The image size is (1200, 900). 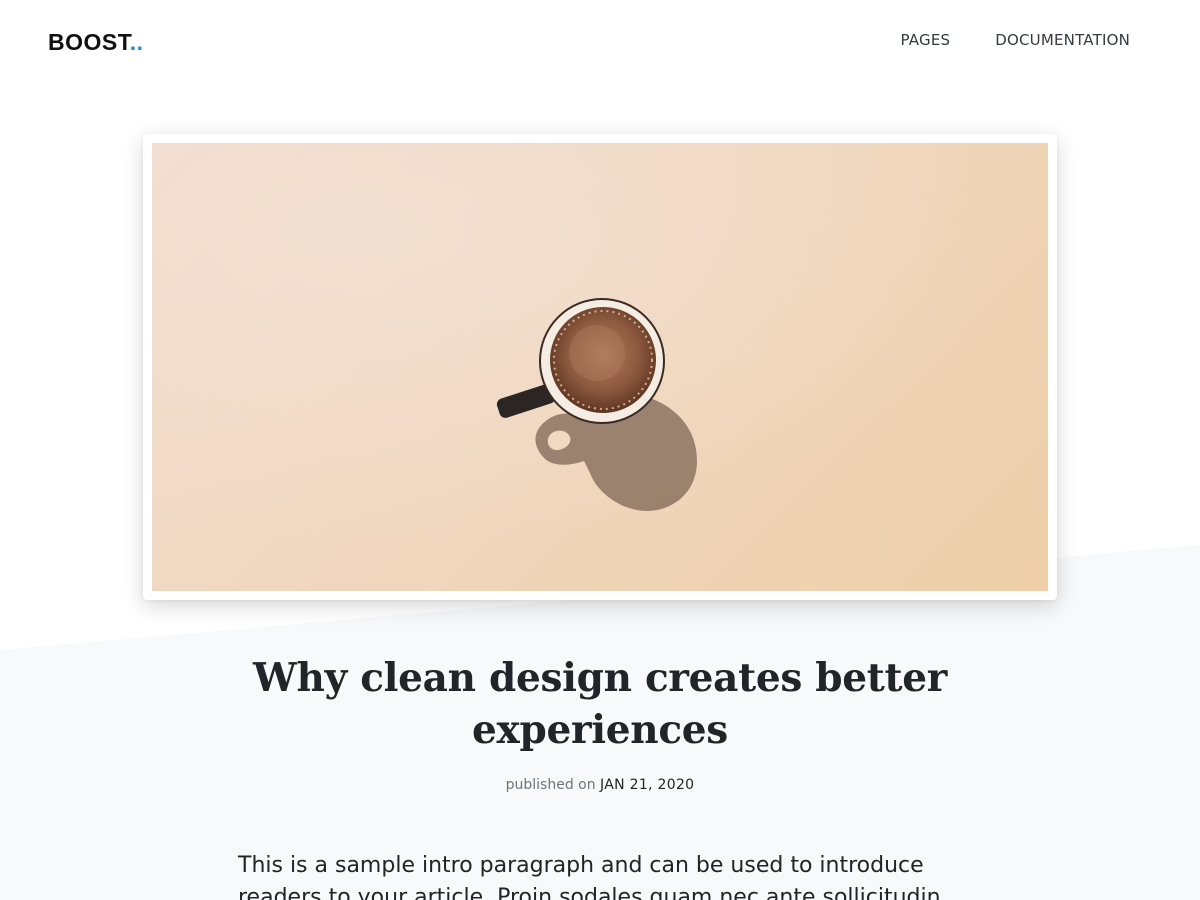 What do you see at coordinates (926, 40) in the screenshot?
I see `nav-item-pages: PAGES` at bounding box center [926, 40].